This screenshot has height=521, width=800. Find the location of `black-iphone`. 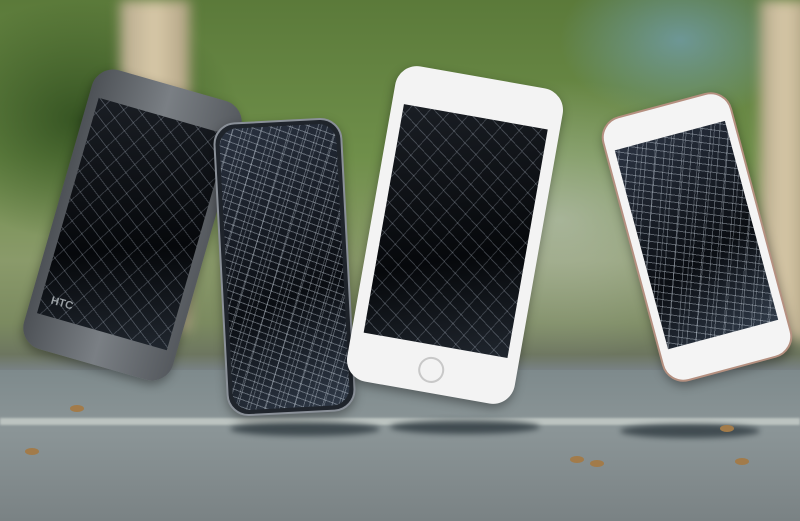

black-iphone is located at coordinates (284, 267).